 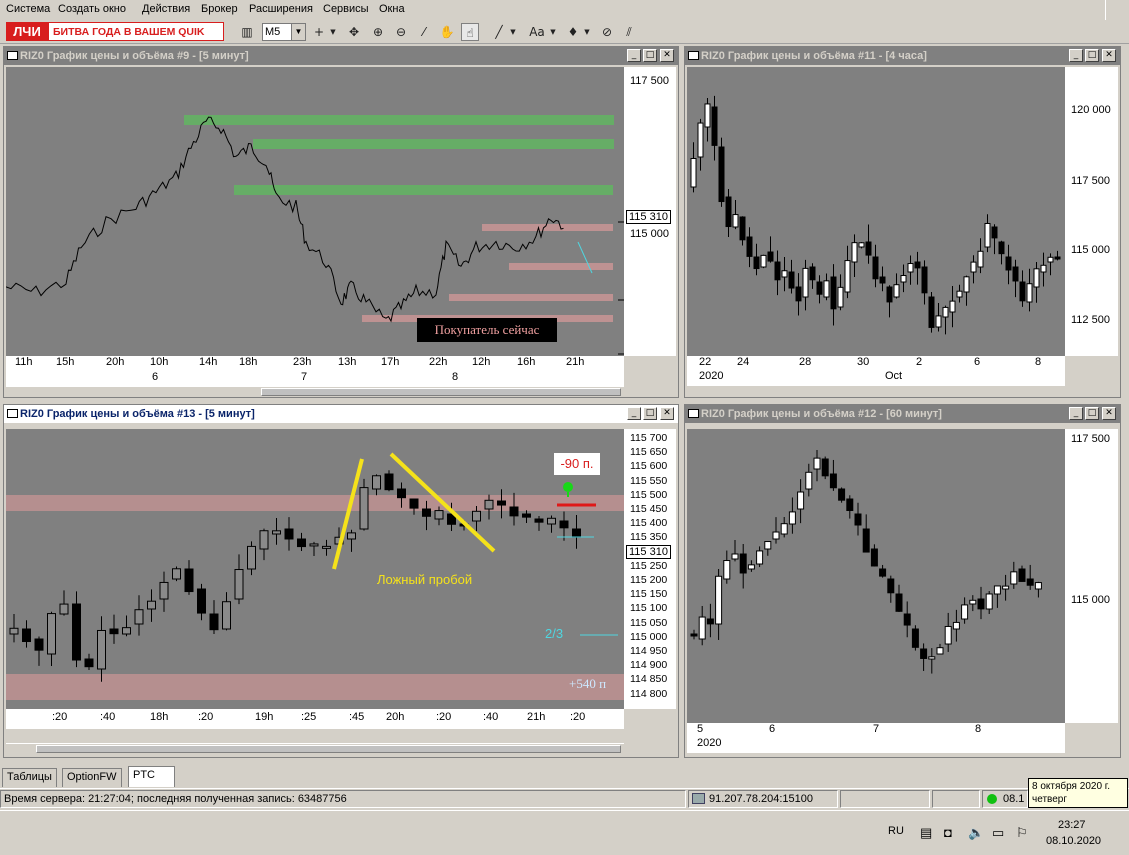 What do you see at coordinates (247, 32) in the screenshot?
I see `chart-icon: ▥` at bounding box center [247, 32].